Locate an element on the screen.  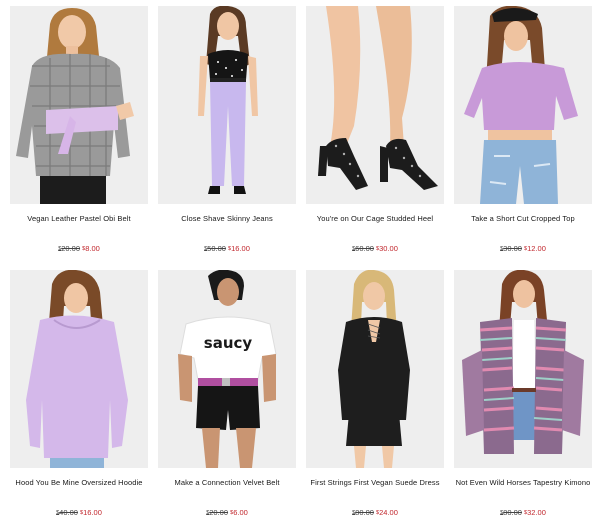
original-price: $30.00 is located at coordinates (511, 248).